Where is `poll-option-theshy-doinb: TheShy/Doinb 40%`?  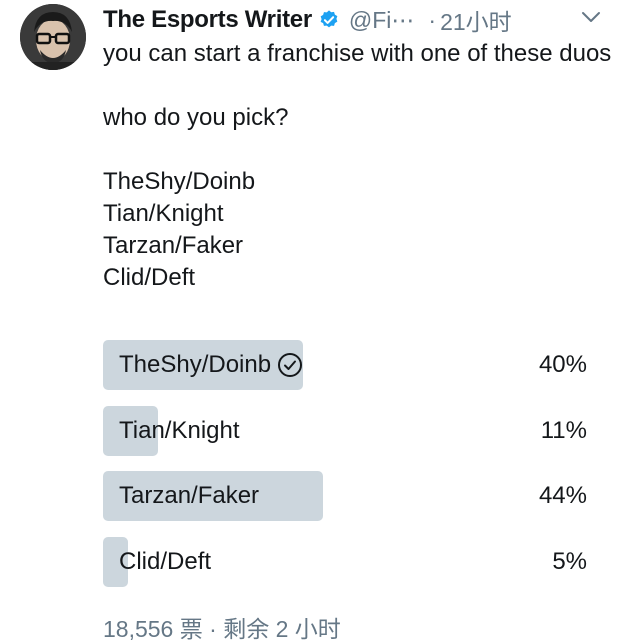 poll-option-theshy-doinb: TheShy/Doinb 40% is located at coordinates (348, 365).